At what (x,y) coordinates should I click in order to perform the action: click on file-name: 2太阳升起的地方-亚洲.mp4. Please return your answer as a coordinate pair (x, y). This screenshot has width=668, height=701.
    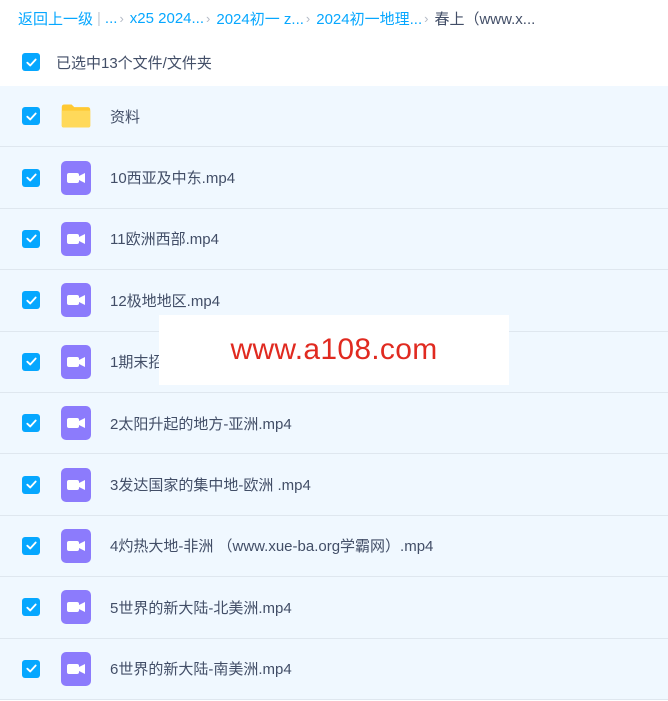
    Looking at the image, I should click on (201, 423).